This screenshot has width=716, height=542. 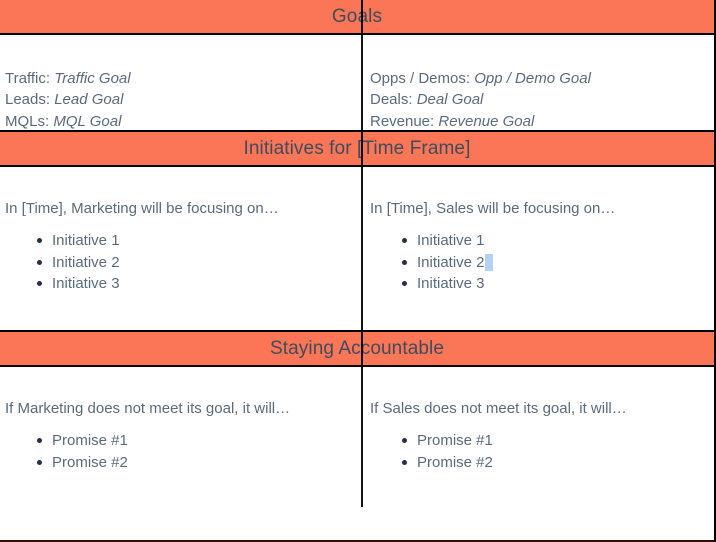 I want to click on text-selection-highlight, so click(x=488, y=262).